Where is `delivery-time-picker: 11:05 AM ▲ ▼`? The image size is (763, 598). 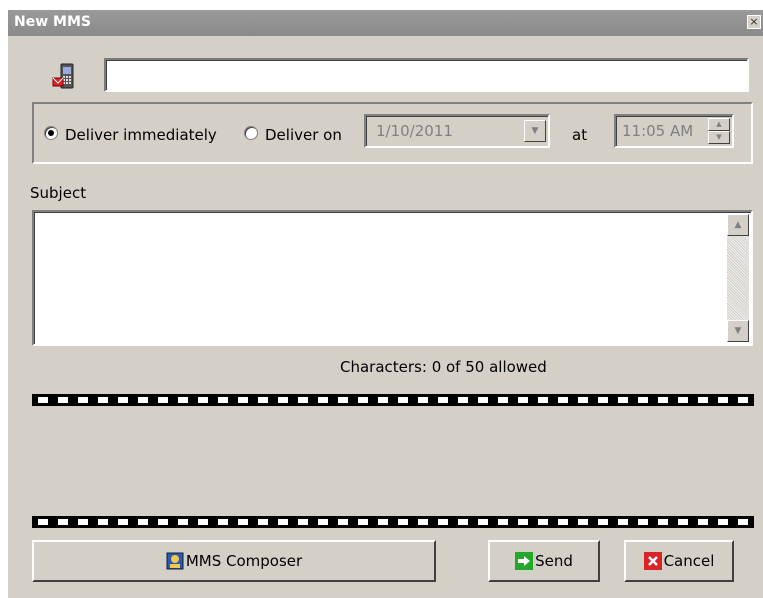 delivery-time-picker: 11:05 AM ▲ ▼ is located at coordinates (674, 131).